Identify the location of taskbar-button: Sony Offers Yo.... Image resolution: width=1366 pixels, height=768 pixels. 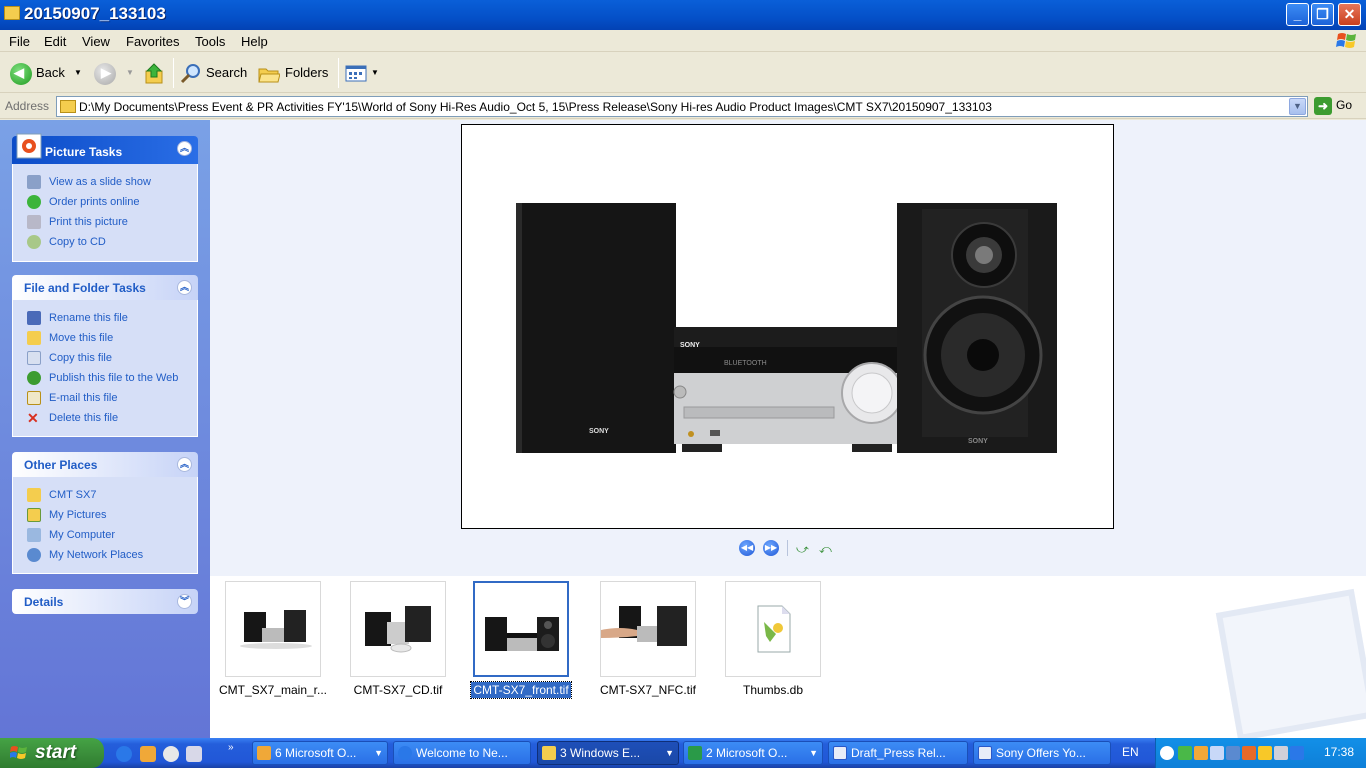
(1042, 753).